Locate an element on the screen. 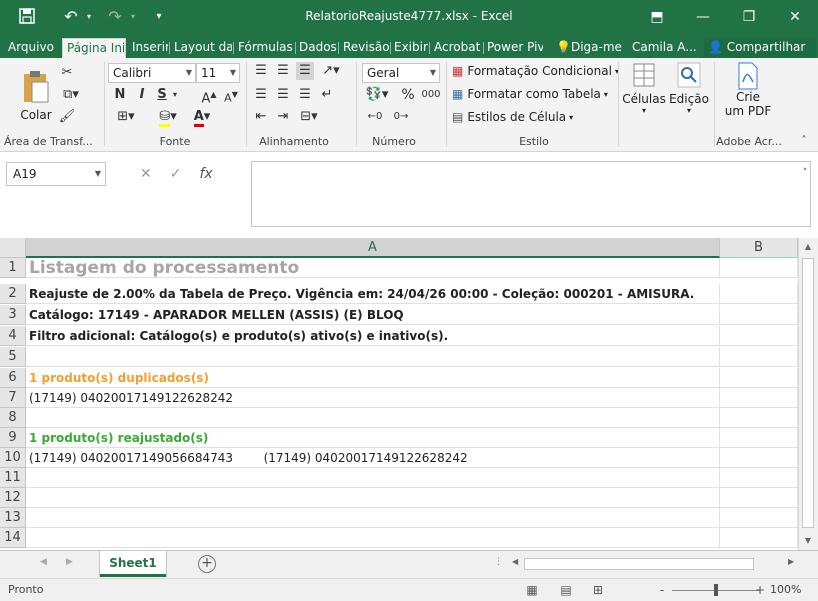  format-table-button: ▦ Formatar como Tabela ▾ is located at coordinates (530, 94).